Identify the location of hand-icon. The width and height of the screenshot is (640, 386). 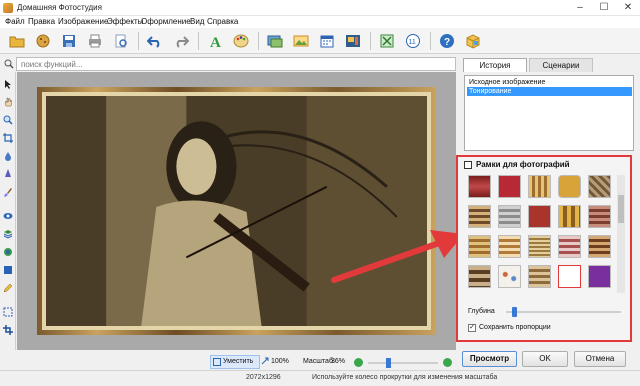
(8, 102).